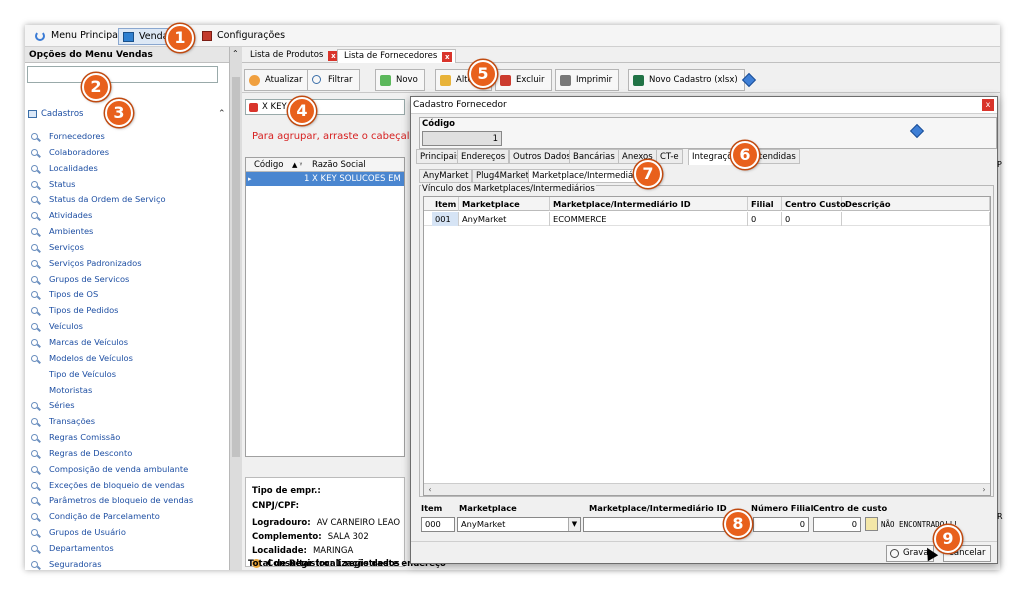  I want to click on collapse-icon: ⌃, so click(222, 114).